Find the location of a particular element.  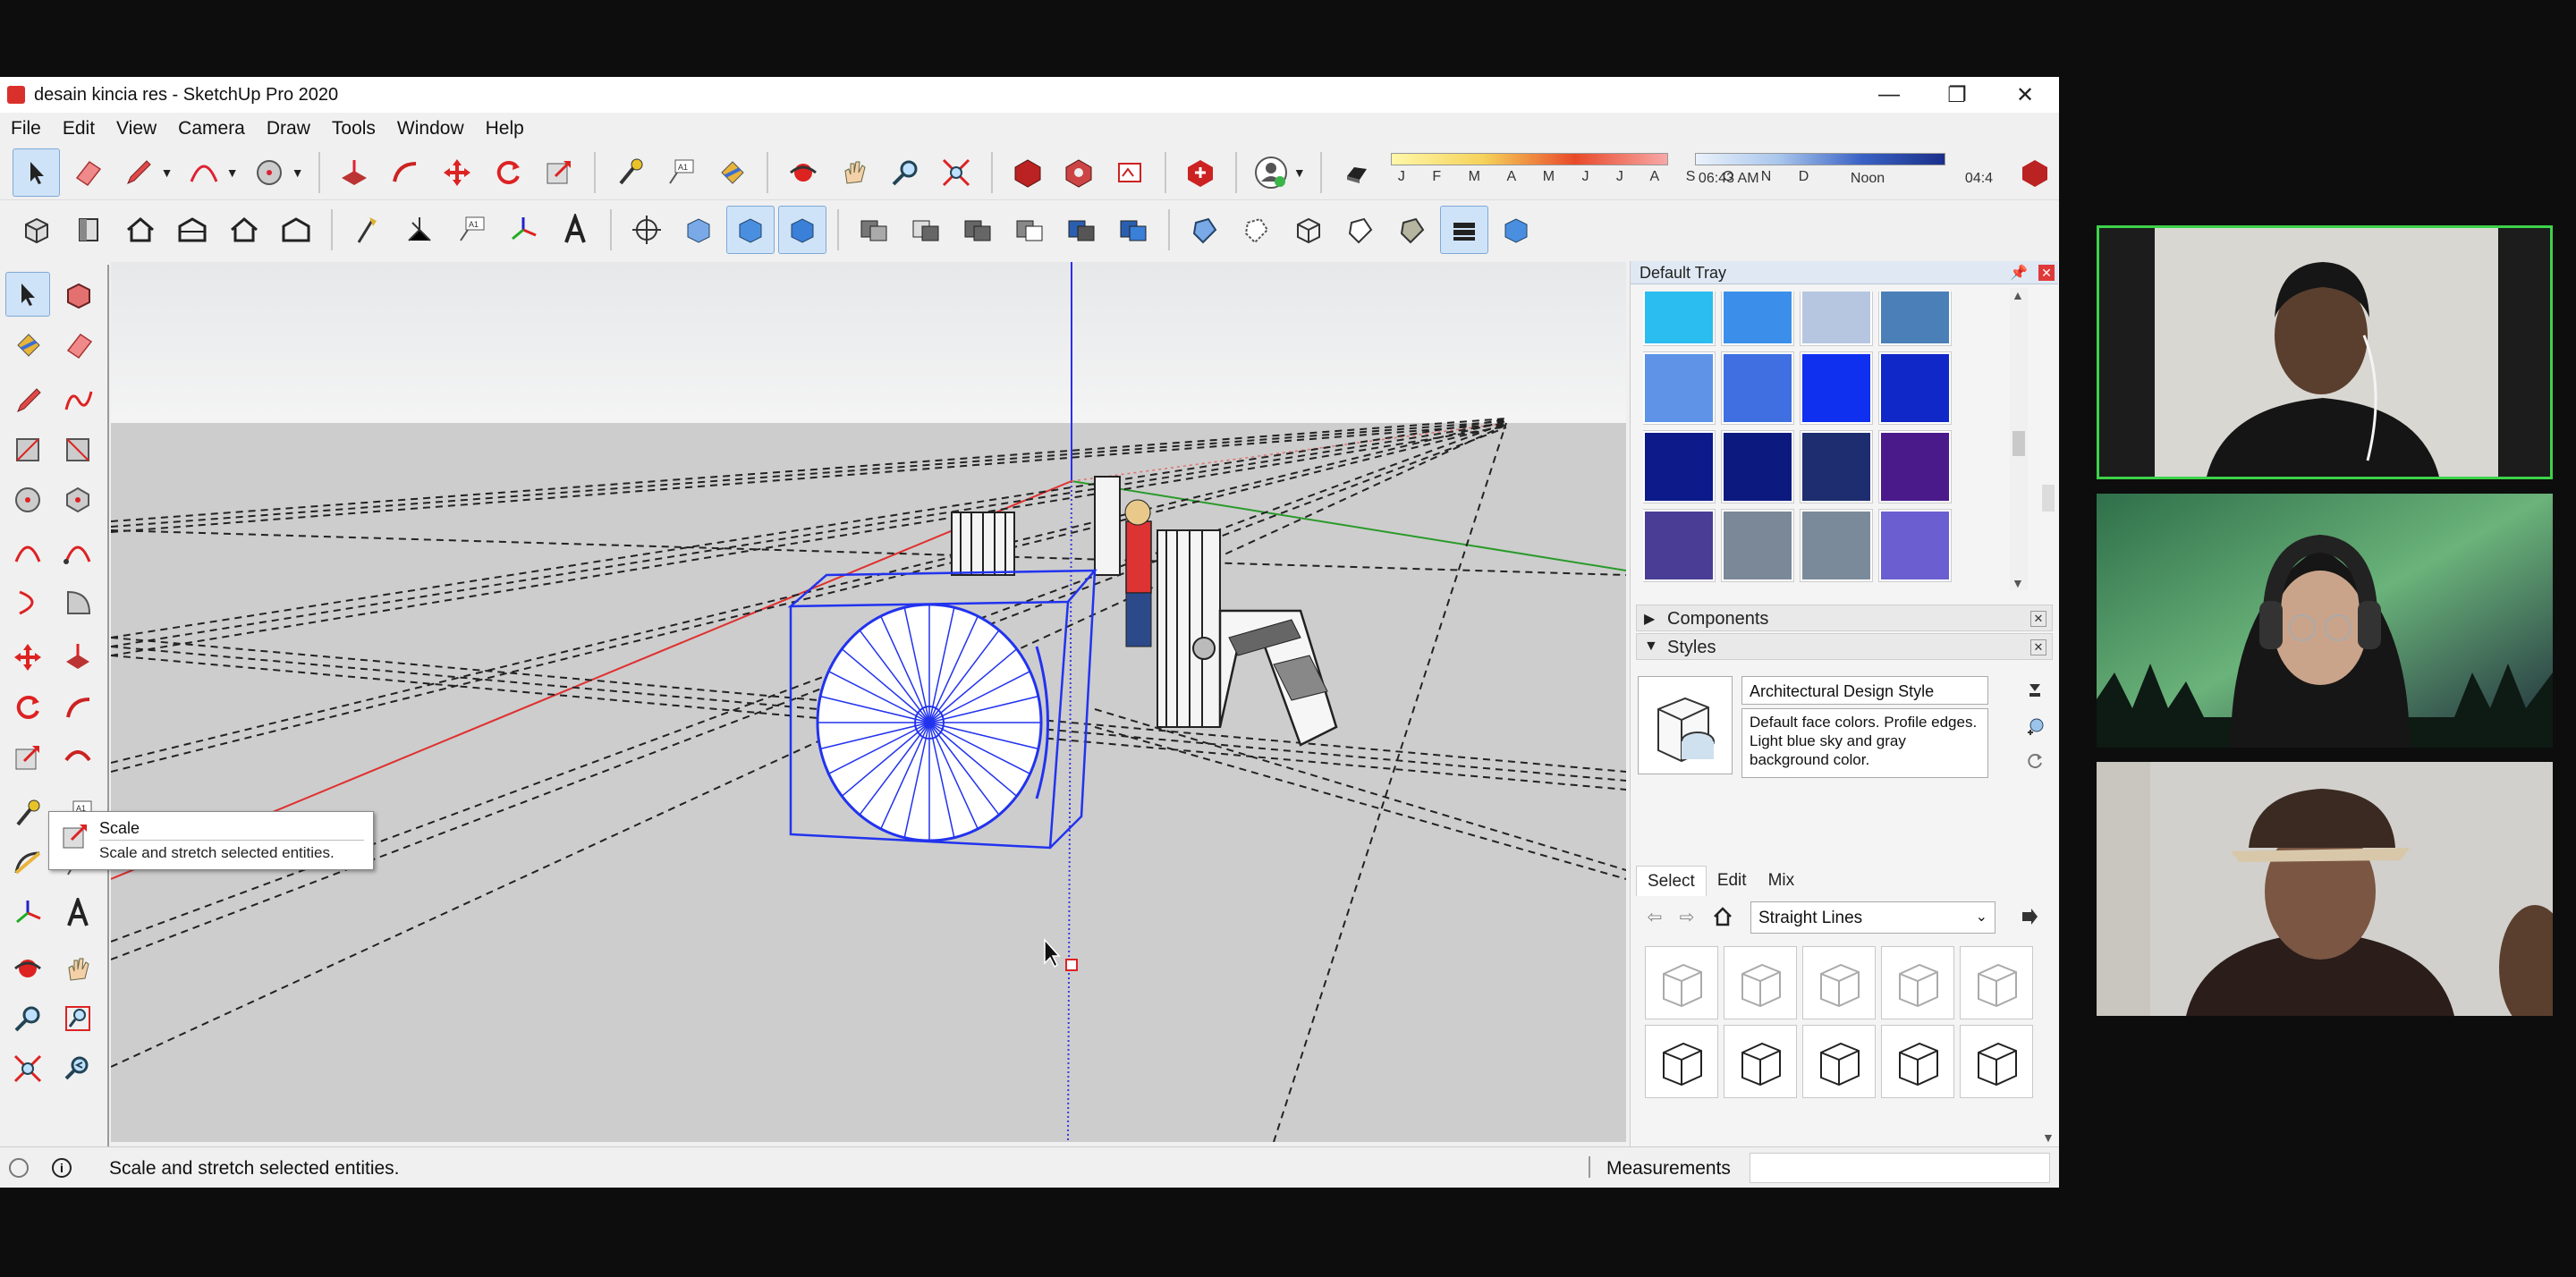

trim-button is located at coordinates (1081, 230).